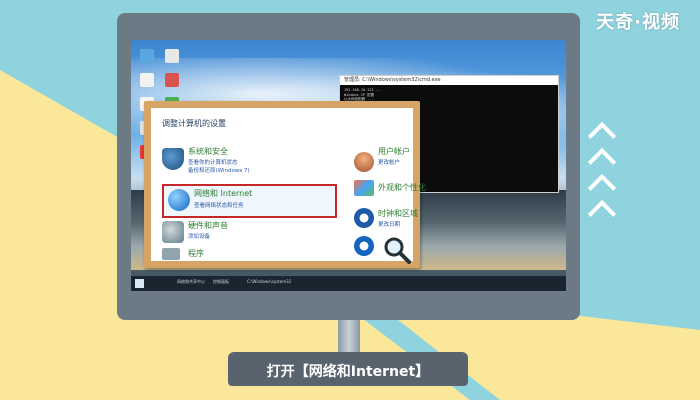 This screenshot has width=700, height=400. Describe the element at coordinates (208, 225) in the screenshot. I see `category-hardware-sound: 硬件和声音` at that location.